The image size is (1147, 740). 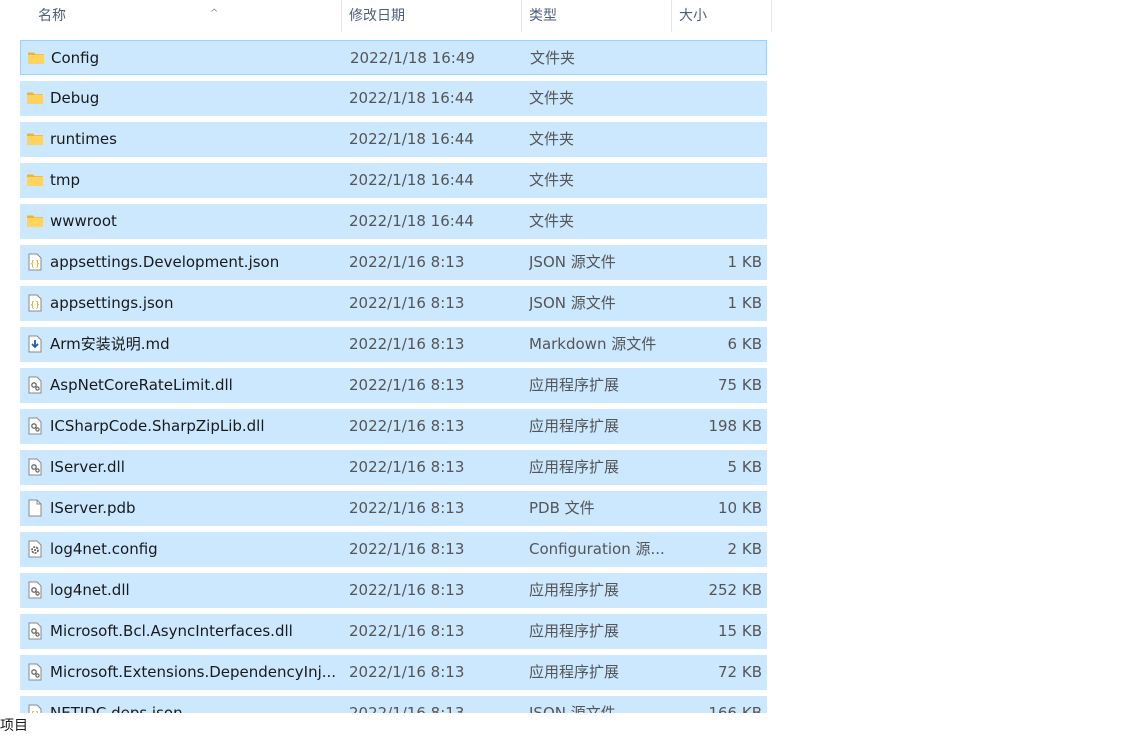 What do you see at coordinates (171, 631) in the screenshot?
I see `file-name: Microsoft.Bcl.AsyncInterfaces.dll` at bounding box center [171, 631].